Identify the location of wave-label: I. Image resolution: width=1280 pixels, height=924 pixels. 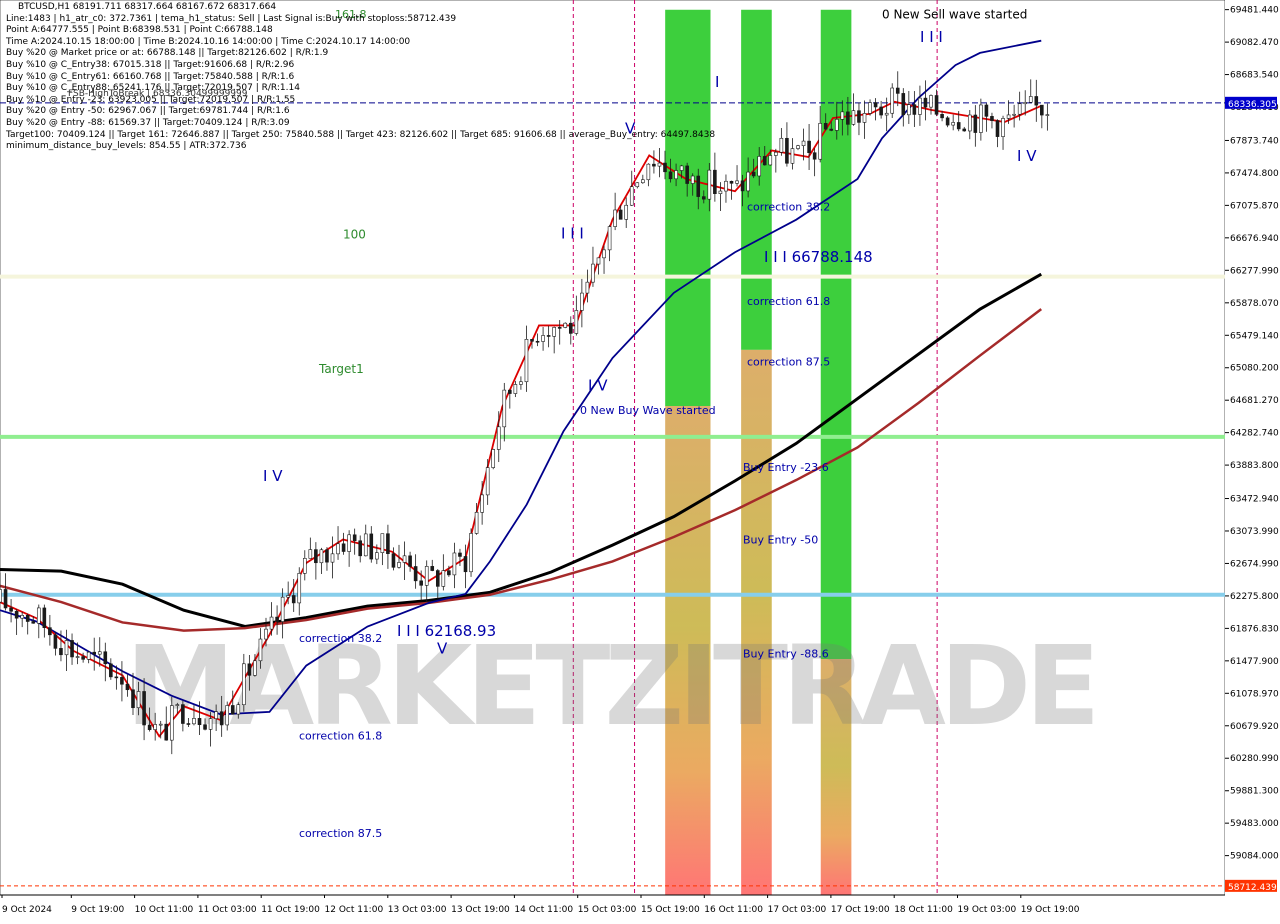
(717, 82).